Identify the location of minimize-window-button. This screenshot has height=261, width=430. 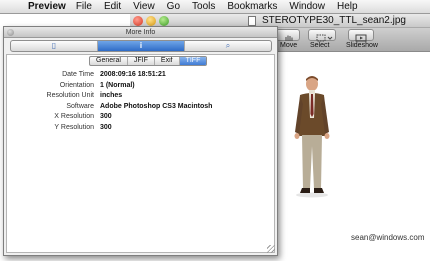
(151, 21).